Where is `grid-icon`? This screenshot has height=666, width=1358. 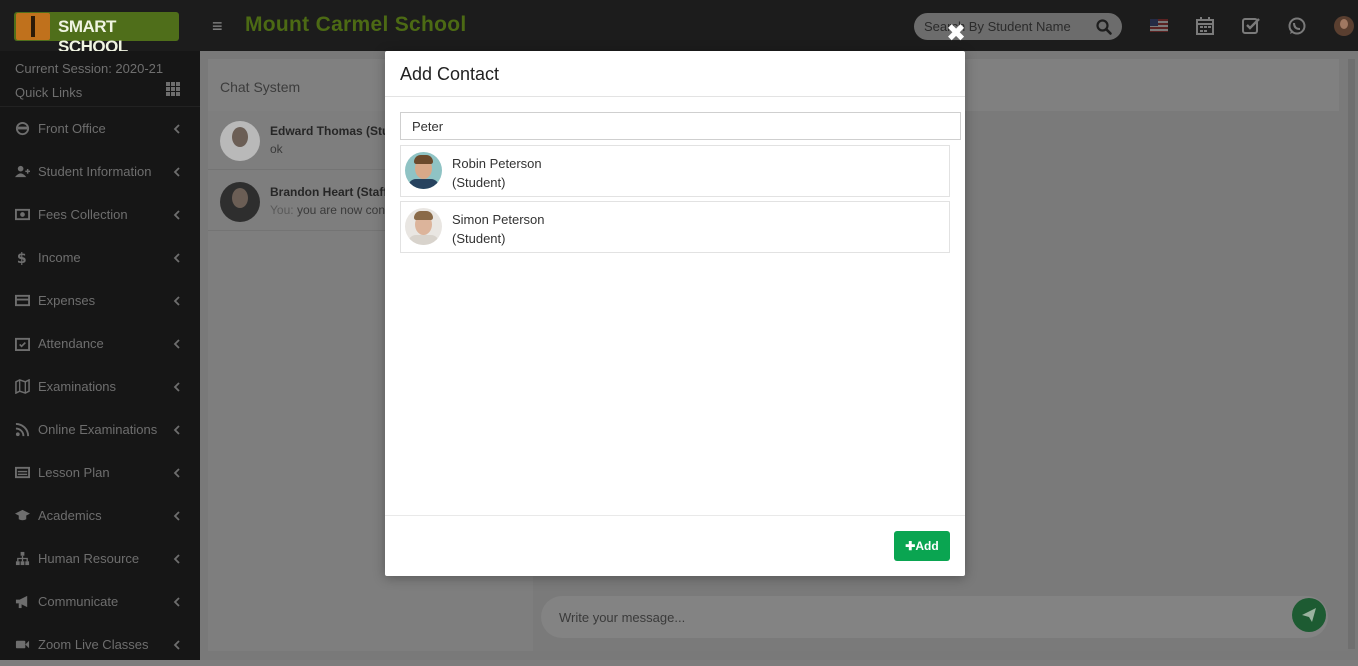 grid-icon is located at coordinates (173, 89).